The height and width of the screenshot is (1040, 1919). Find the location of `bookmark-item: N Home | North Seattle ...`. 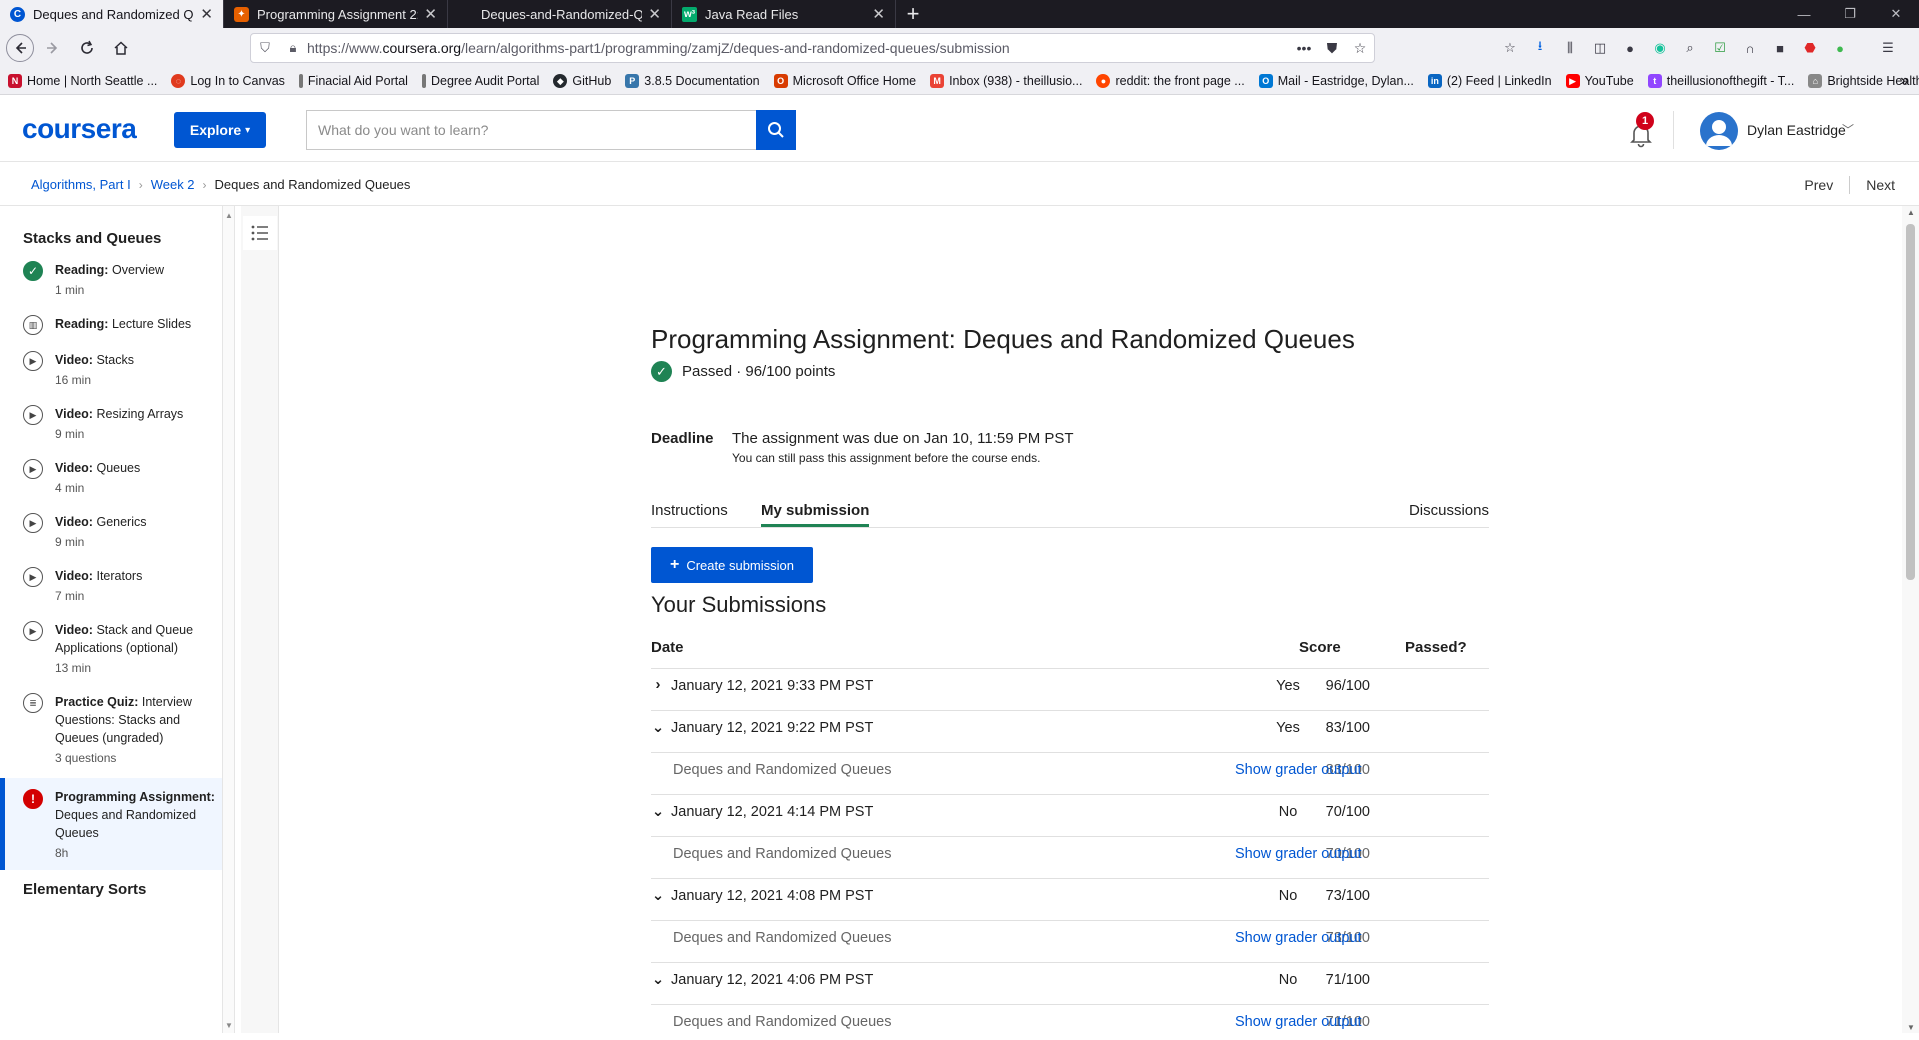

bookmark-item: N Home | North Seattle ... is located at coordinates (82, 81).